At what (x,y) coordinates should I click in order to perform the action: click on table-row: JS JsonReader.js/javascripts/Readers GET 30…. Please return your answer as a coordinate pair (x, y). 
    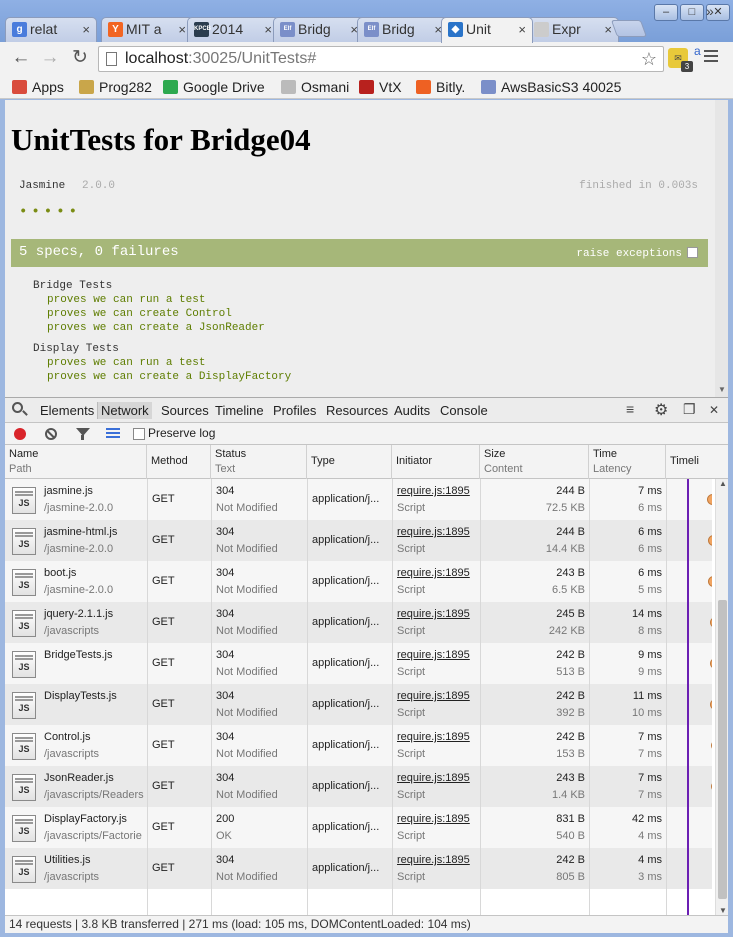
    Looking at the image, I should click on (358, 786).